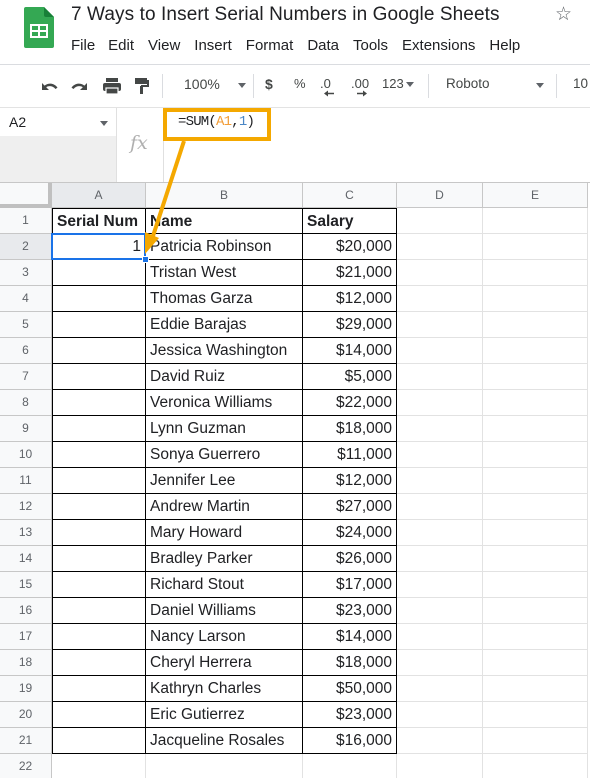  Describe the element at coordinates (350, 559) in the screenshot. I see `cell-salary: $26,000` at that location.